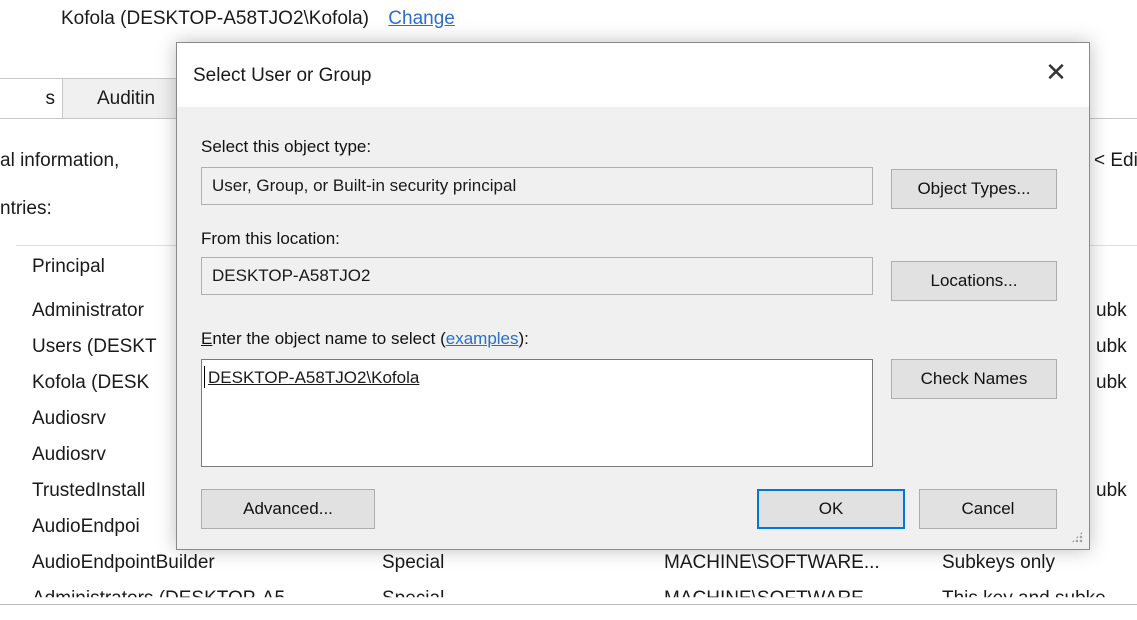 The image size is (1137, 620). Describe the element at coordinates (1024, 598) in the screenshot. I see `cell-applies: This key and subke` at that location.